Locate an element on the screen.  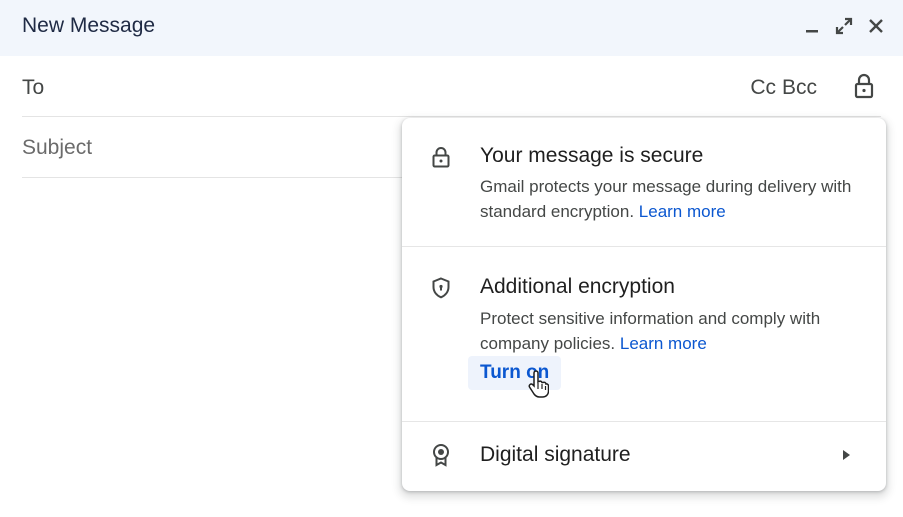
compose-header: New Message is located at coordinates (451, 28).